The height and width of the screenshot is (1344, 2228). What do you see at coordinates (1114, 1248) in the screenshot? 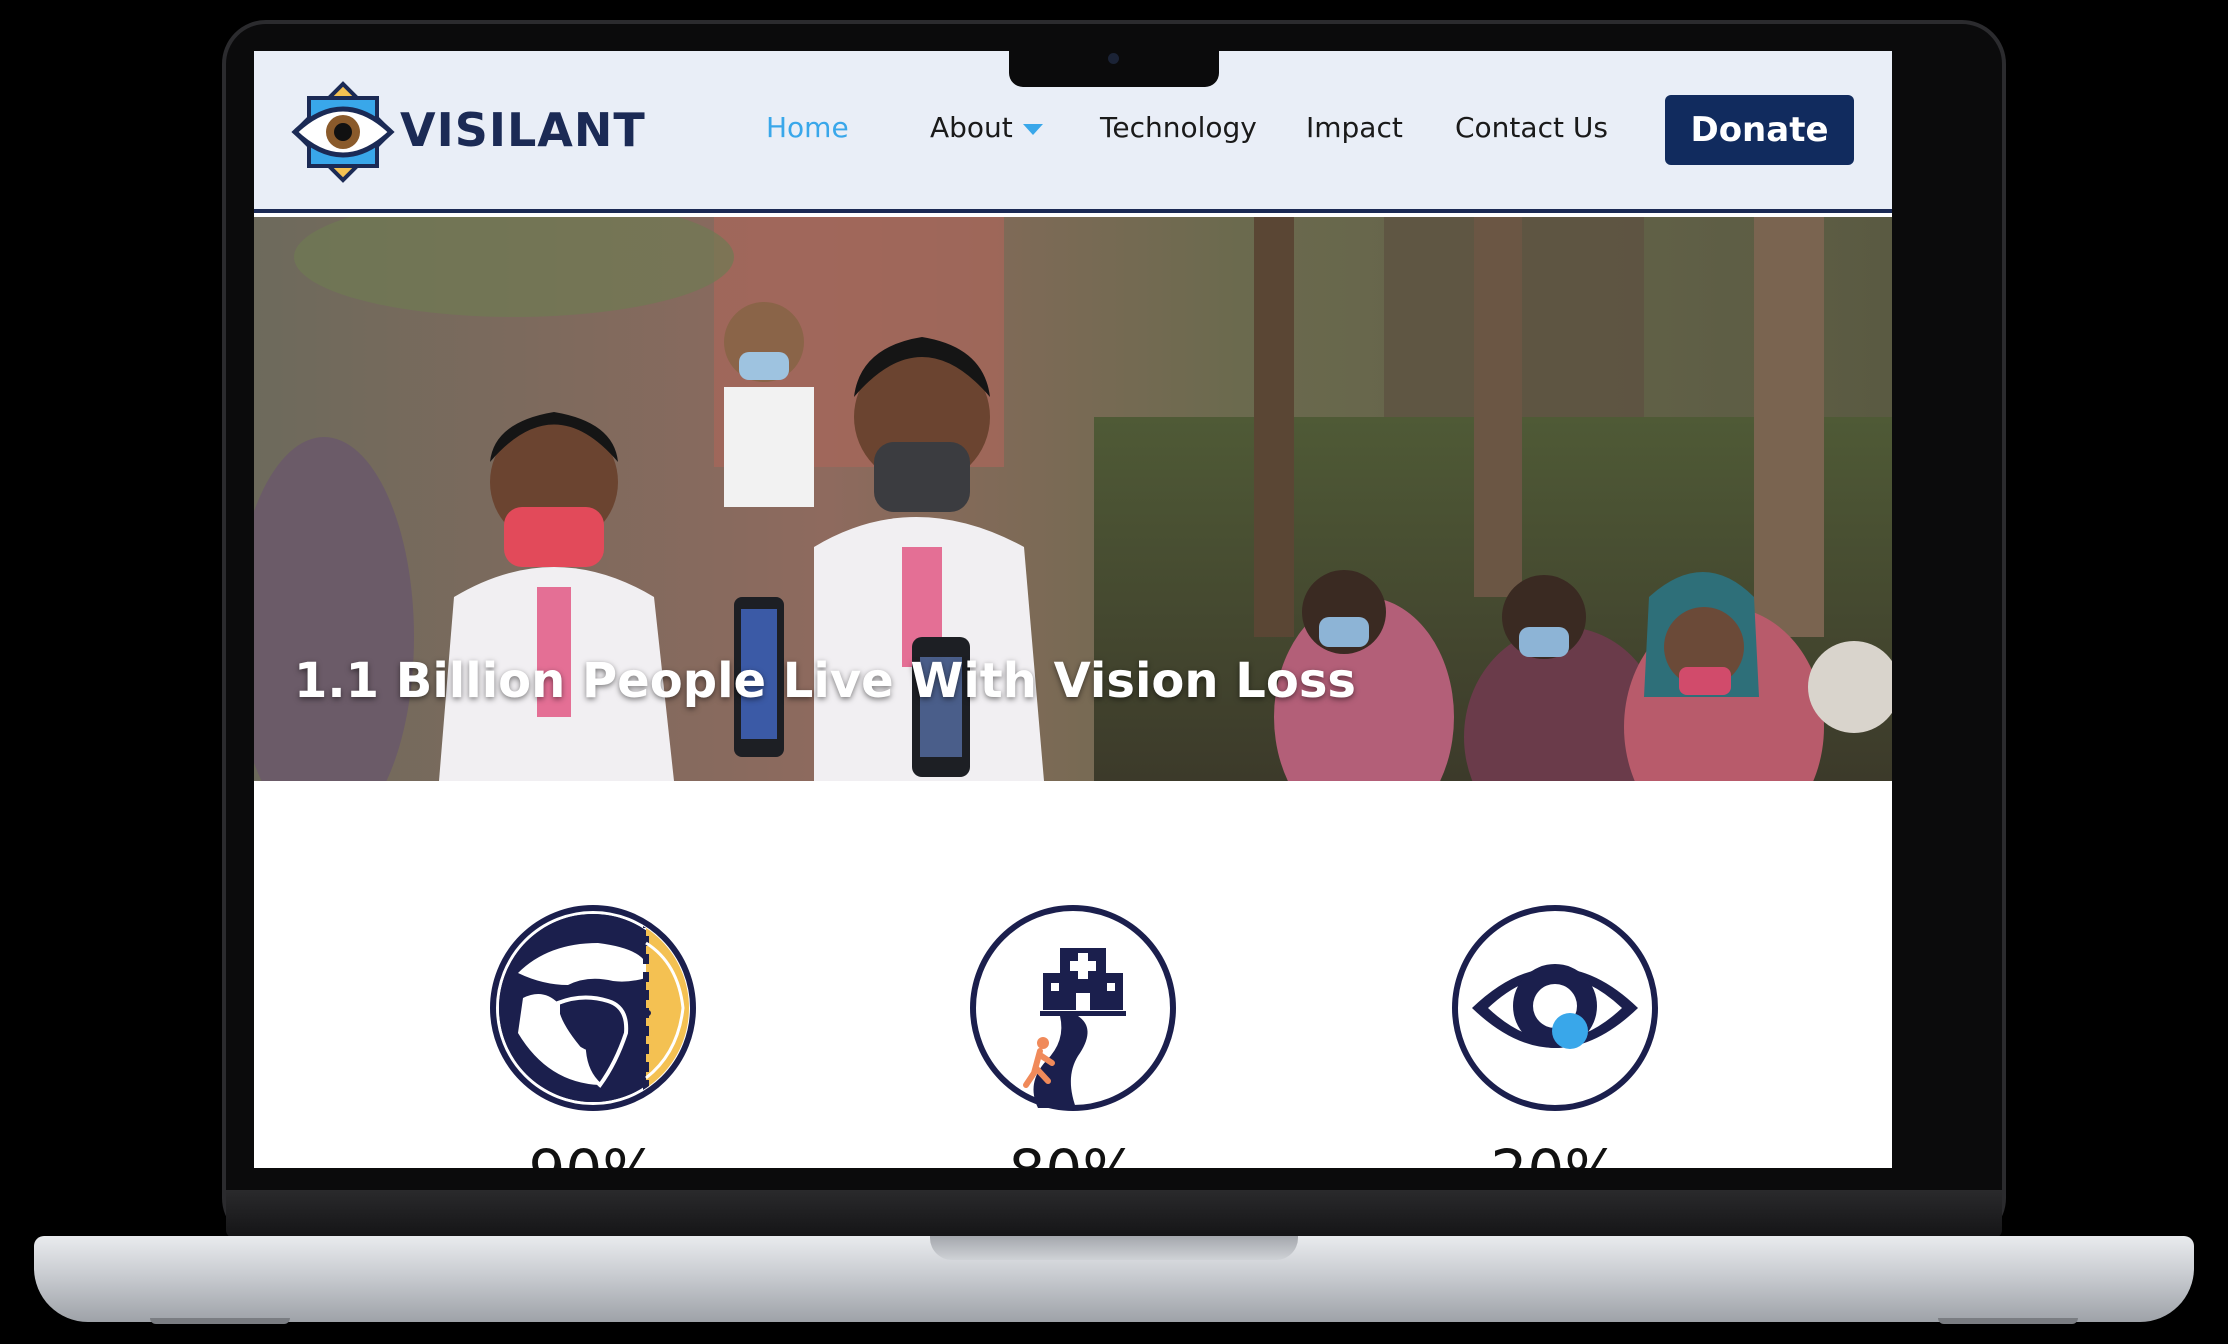
I see `laptop-base-notch` at bounding box center [1114, 1248].